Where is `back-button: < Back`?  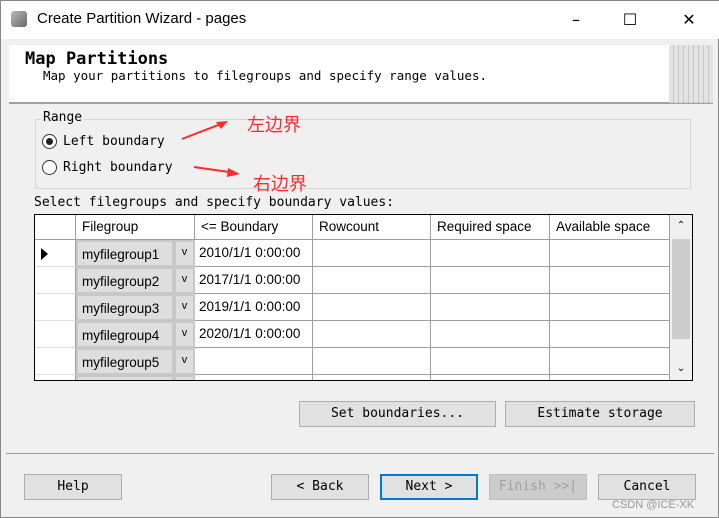
back-button: < Back is located at coordinates (320, 487).